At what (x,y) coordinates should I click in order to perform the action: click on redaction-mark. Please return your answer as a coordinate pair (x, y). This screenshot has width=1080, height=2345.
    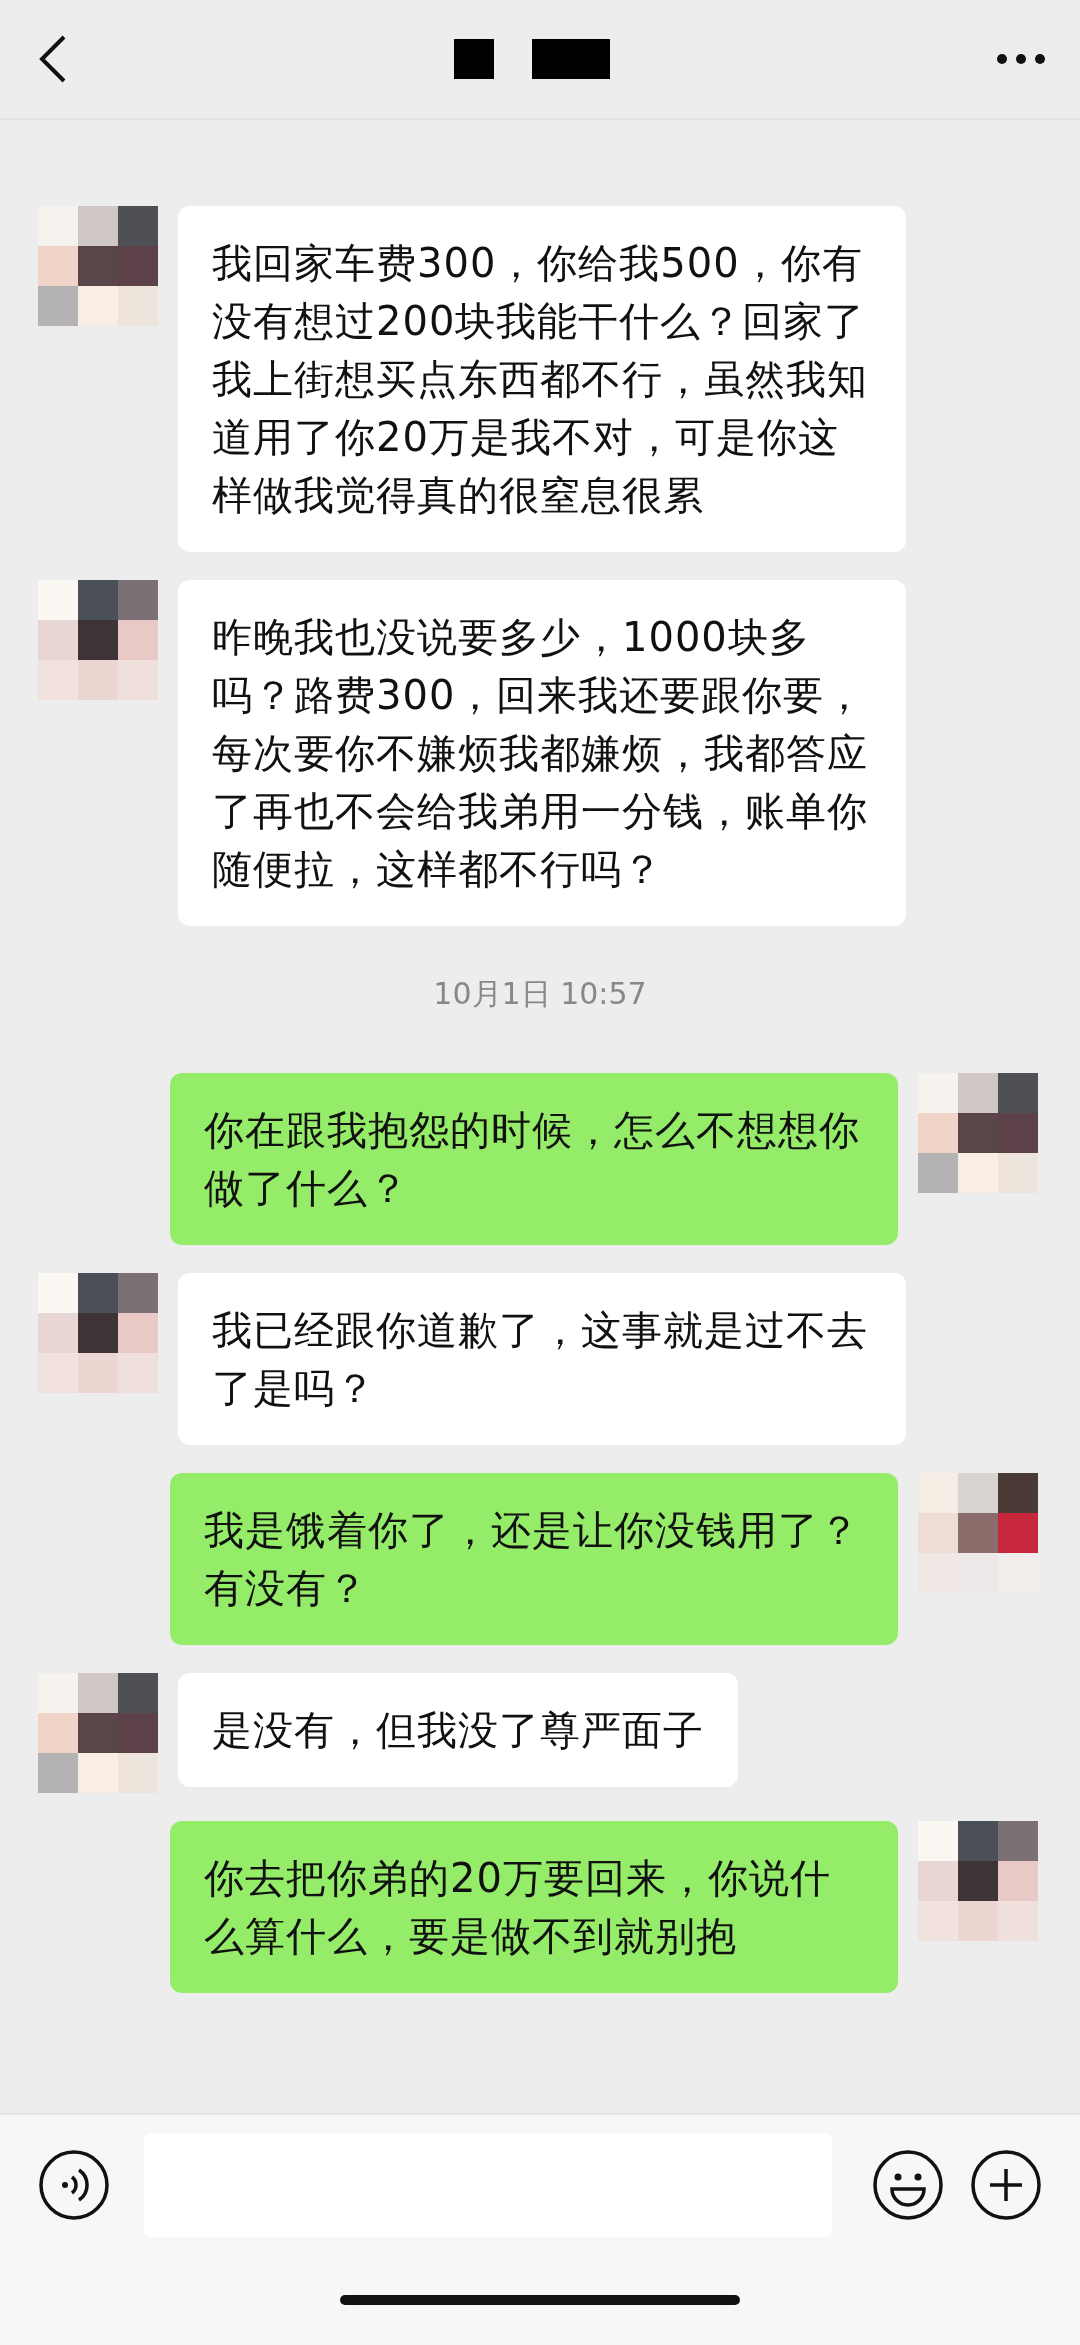
    Looking at the image, I should click on (474, 59).